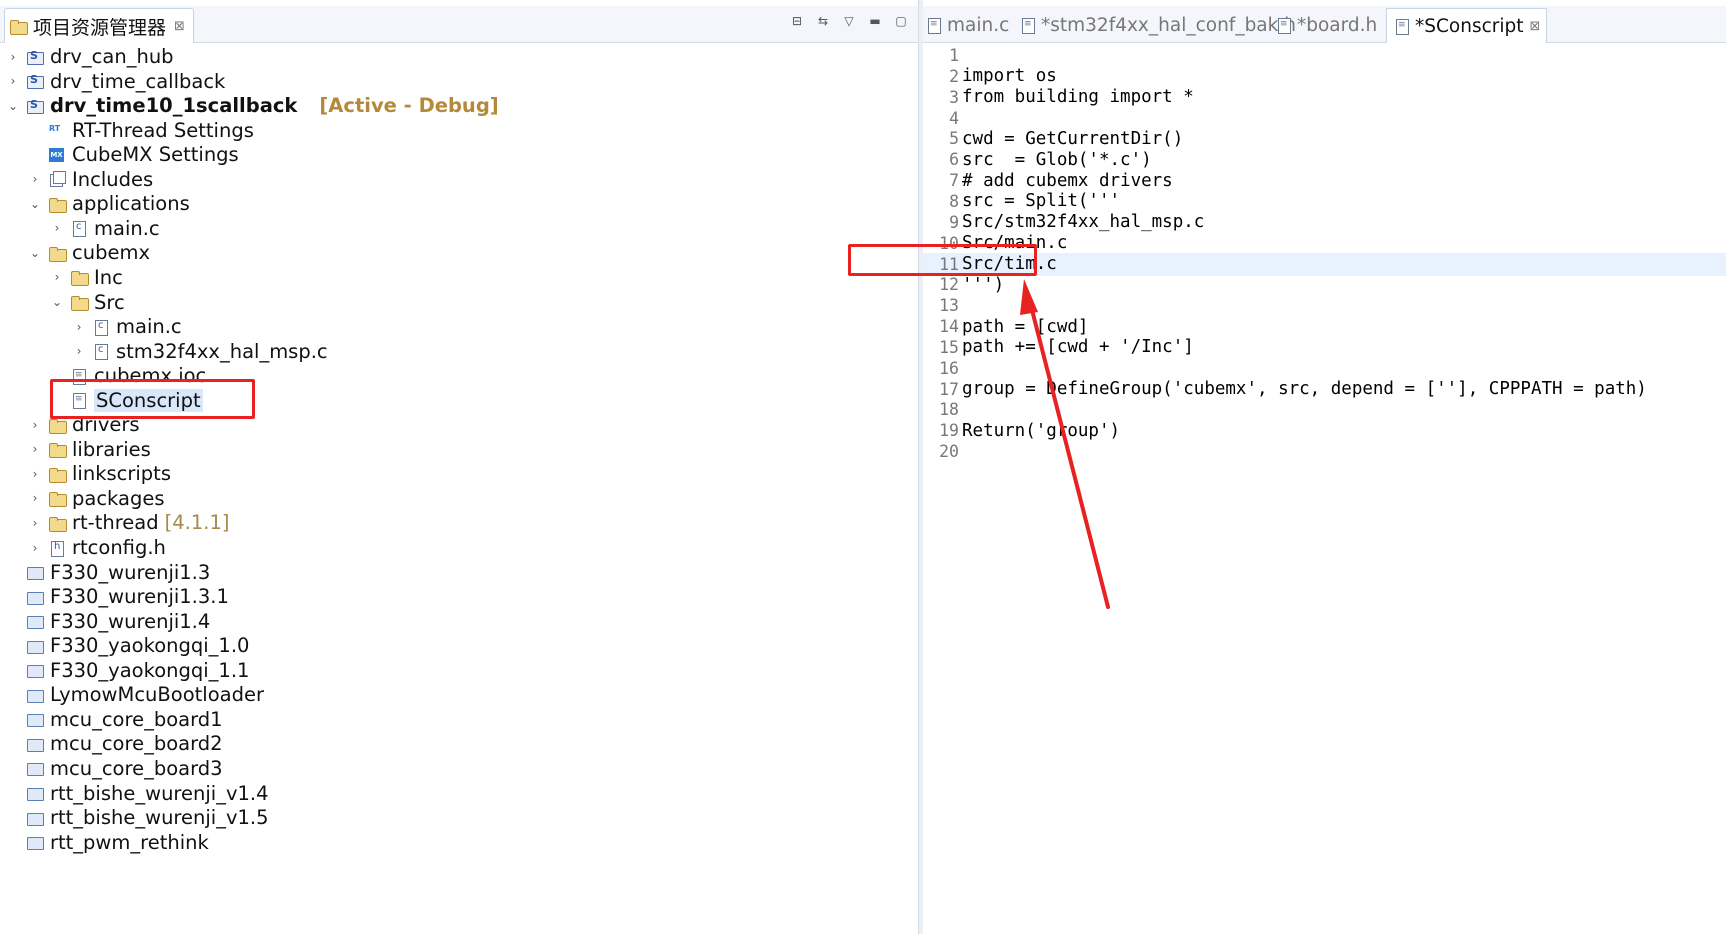 Image resolution: width=1726 pixels, height=934 pixels. I want to click on code-line: 9 Src/stm32f4xx_hal_msp.c, so click(1324, 222).